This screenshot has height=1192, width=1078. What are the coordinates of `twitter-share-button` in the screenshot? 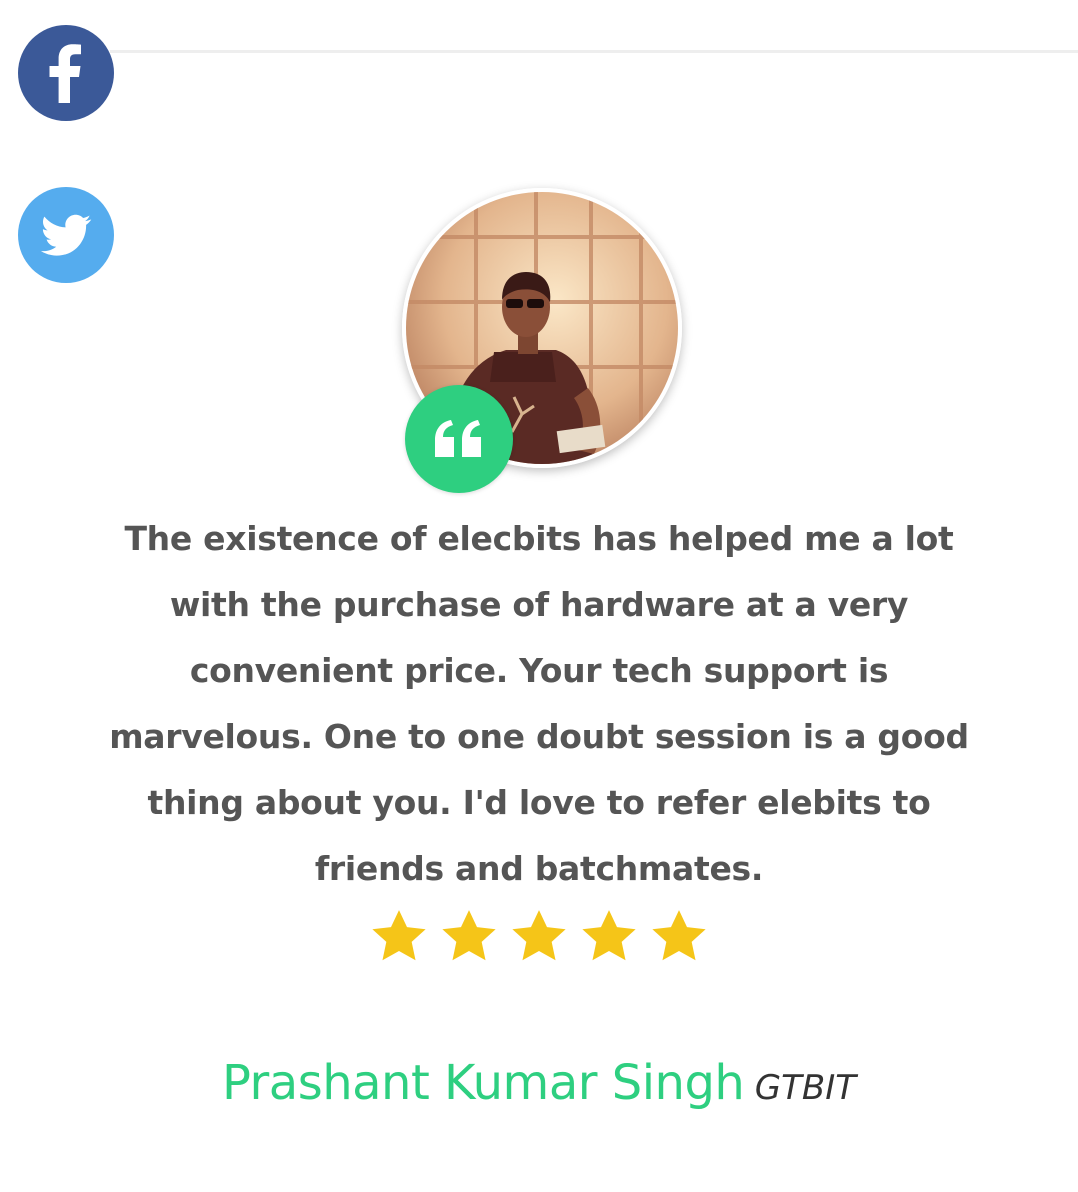 It's located at (66, 235).